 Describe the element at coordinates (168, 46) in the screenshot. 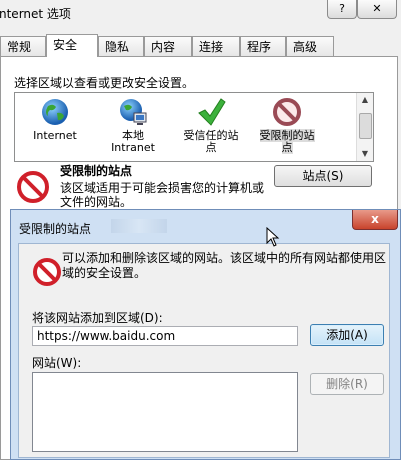

I see `tab-content: 内容` at that location.